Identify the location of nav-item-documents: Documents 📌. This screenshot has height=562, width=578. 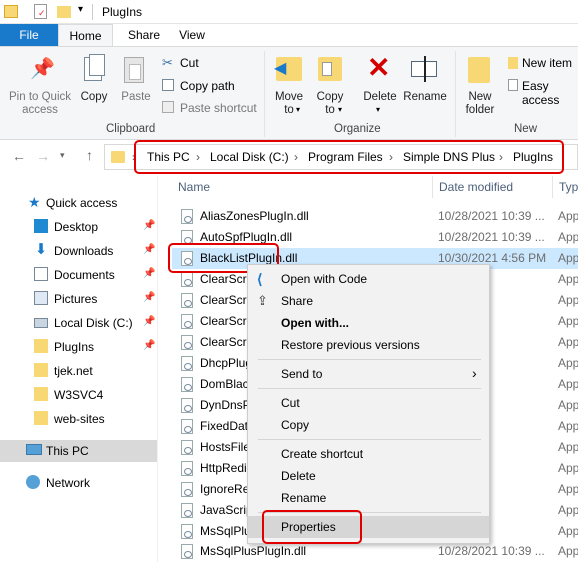
(79, 275).